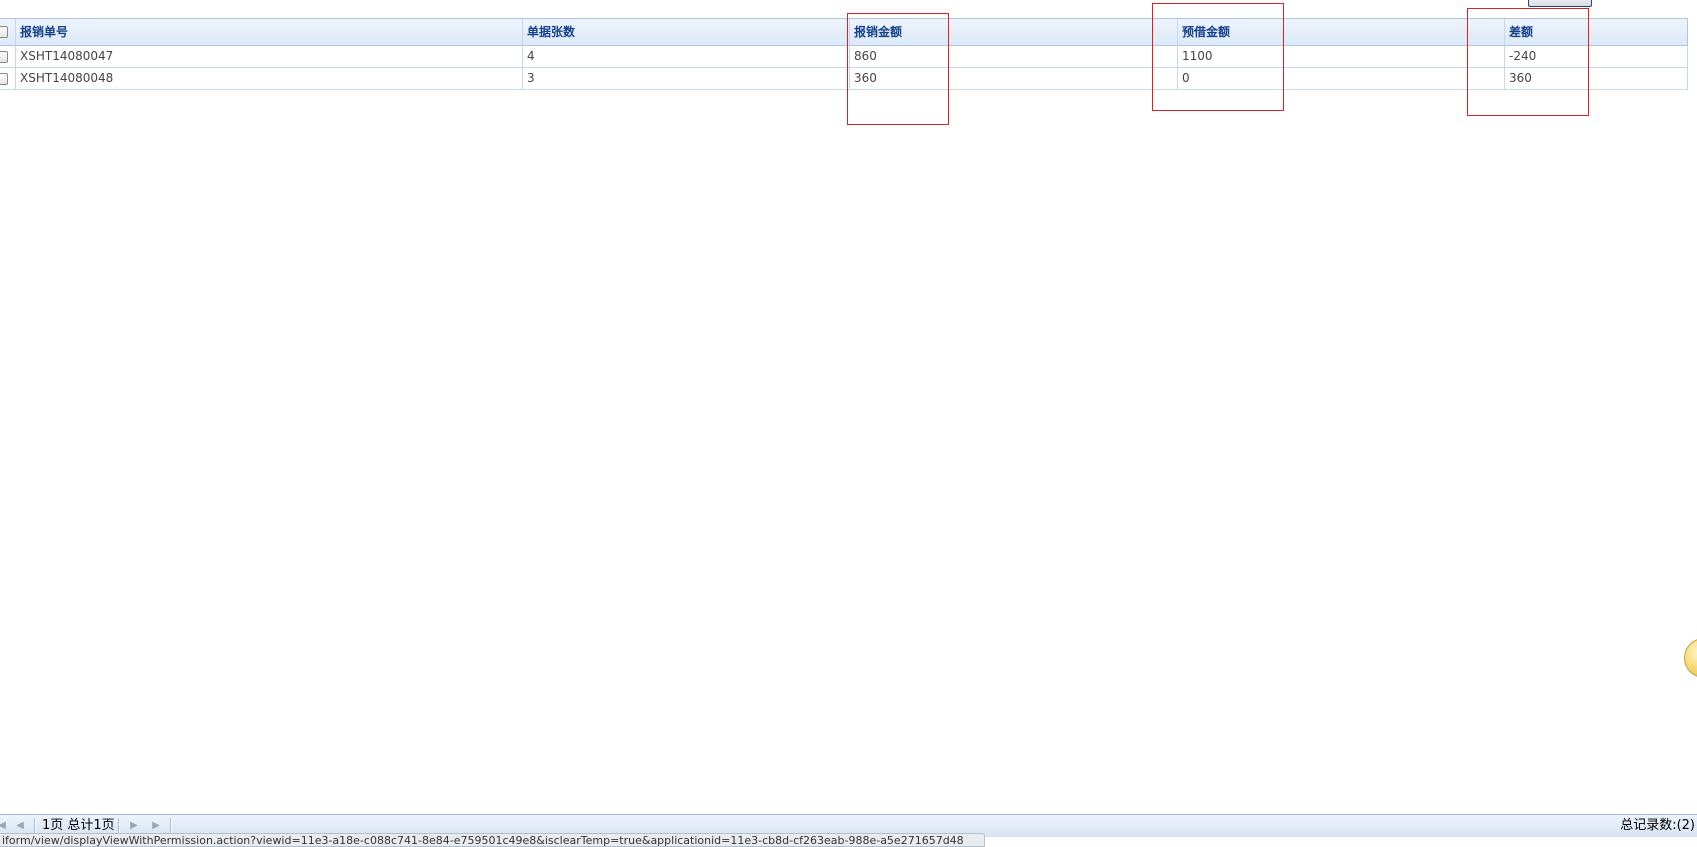 The image size is (1697, 847). What do you see at coordinates (1690, 658) in the screenshot?
I see `floating-assistant-icon` at bounding box center [1690, 658].